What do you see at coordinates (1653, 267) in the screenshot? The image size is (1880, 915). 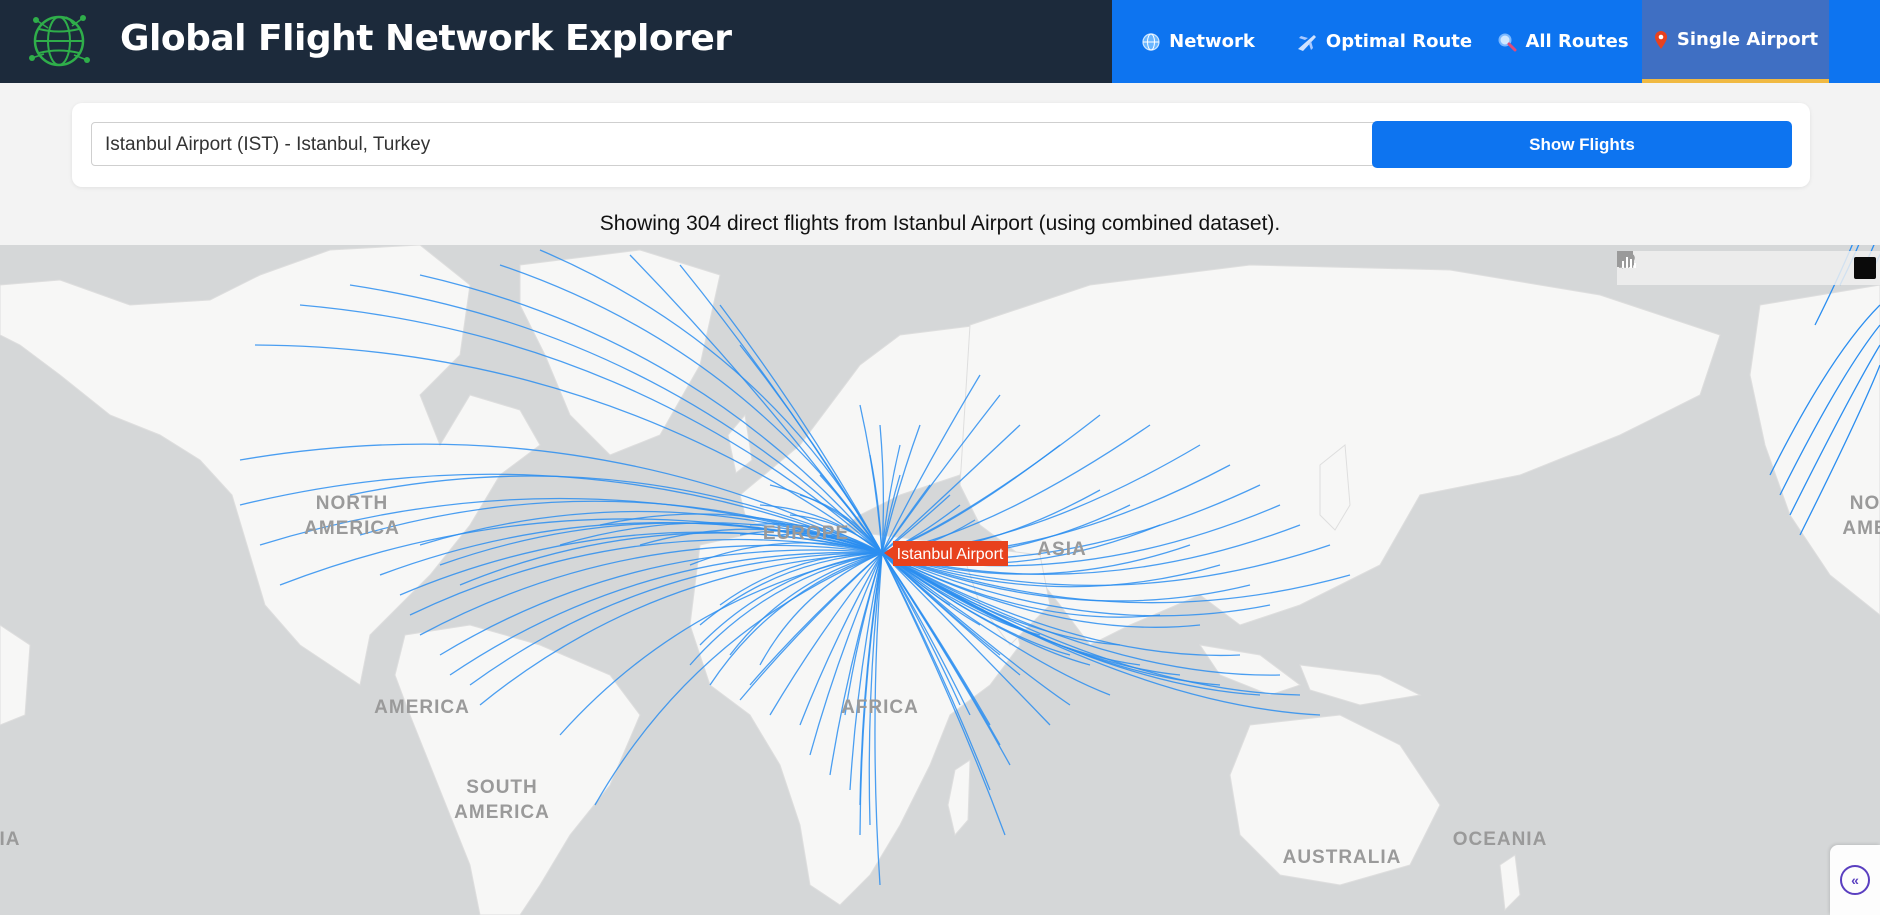 I see `pan-icon` at bounding box center [1653, 267].